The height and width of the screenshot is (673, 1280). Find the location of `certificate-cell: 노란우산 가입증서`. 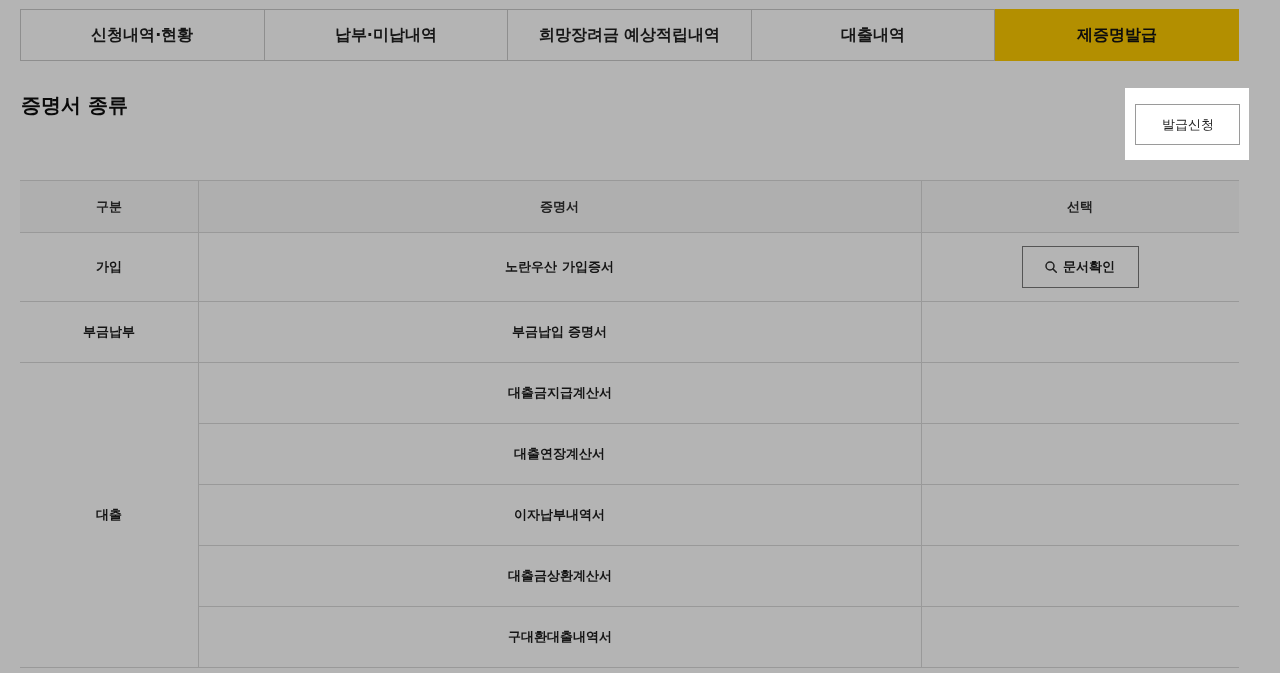

certificate-cell: 노란우산 가입증서 is located at coordinates (559, 267).